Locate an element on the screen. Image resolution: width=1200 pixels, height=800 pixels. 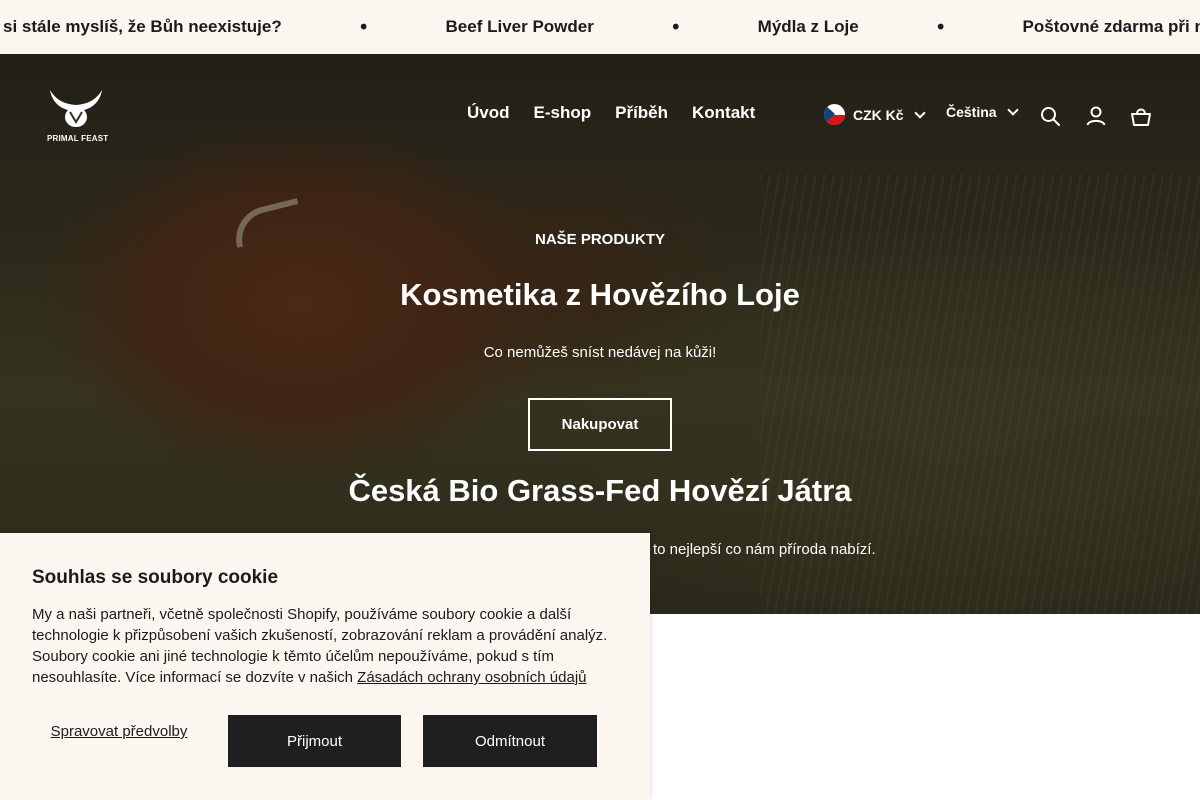
accept-cookies-button: Přijmout is located at coordinates (314, 741).